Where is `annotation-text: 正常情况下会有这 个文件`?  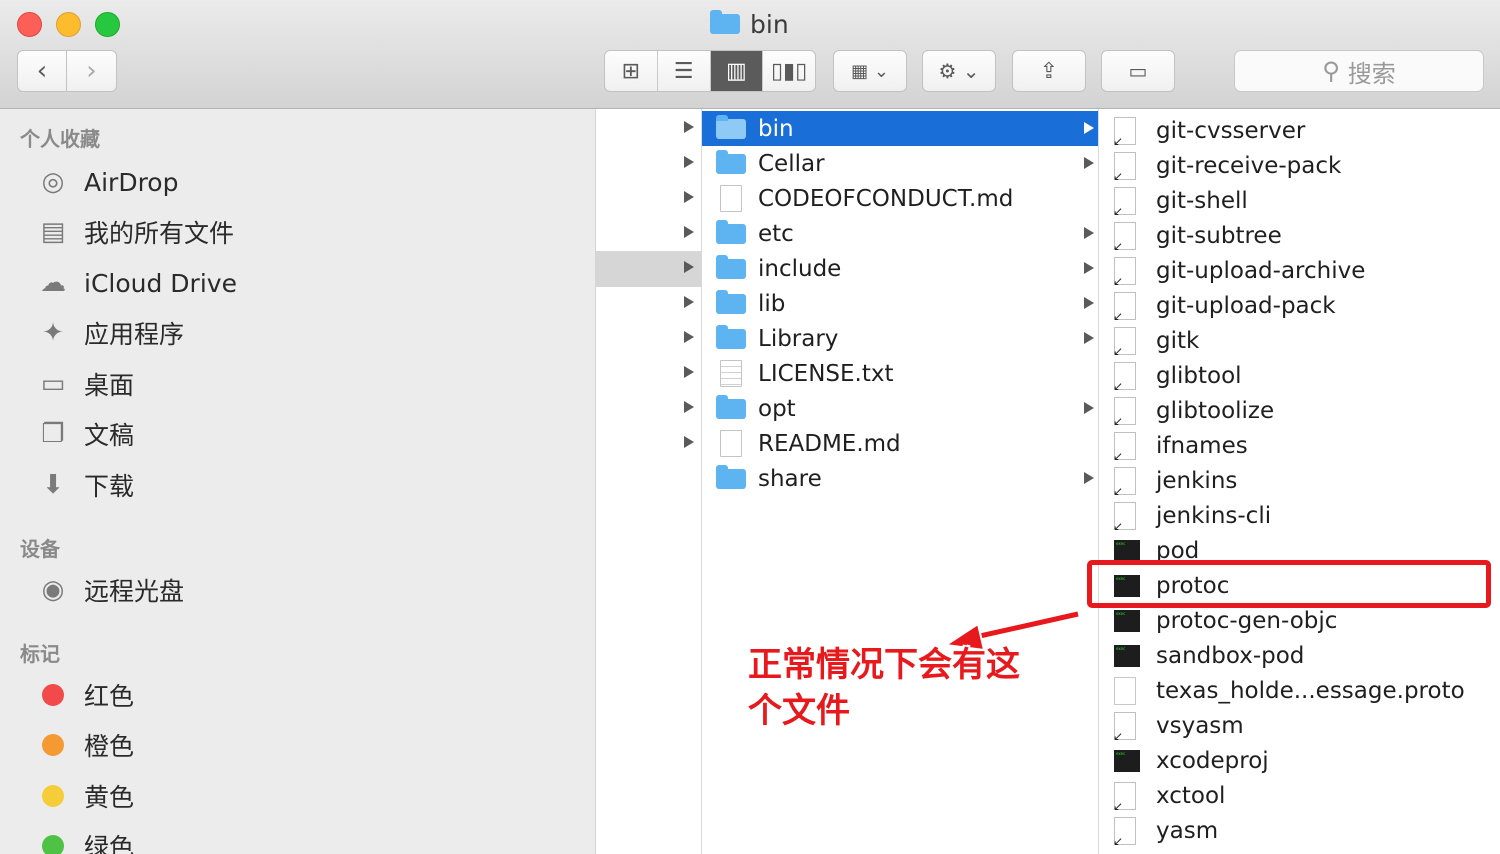
annotation-text: 正常情况下会有这 个文件 is located at coordinates (898, 688).